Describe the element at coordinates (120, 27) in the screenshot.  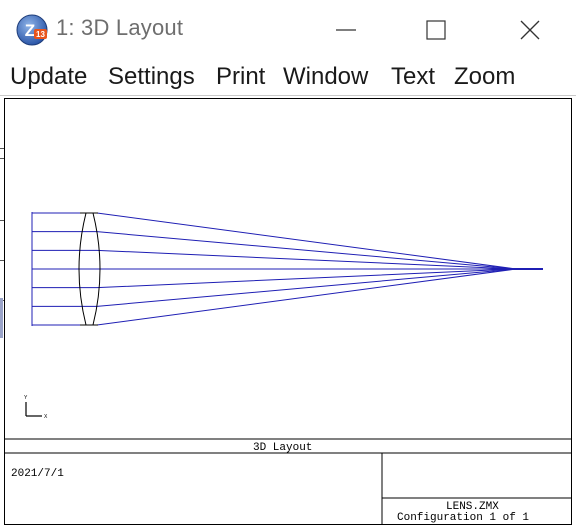
I see `window-title: 1: 3D Layout` at that location.